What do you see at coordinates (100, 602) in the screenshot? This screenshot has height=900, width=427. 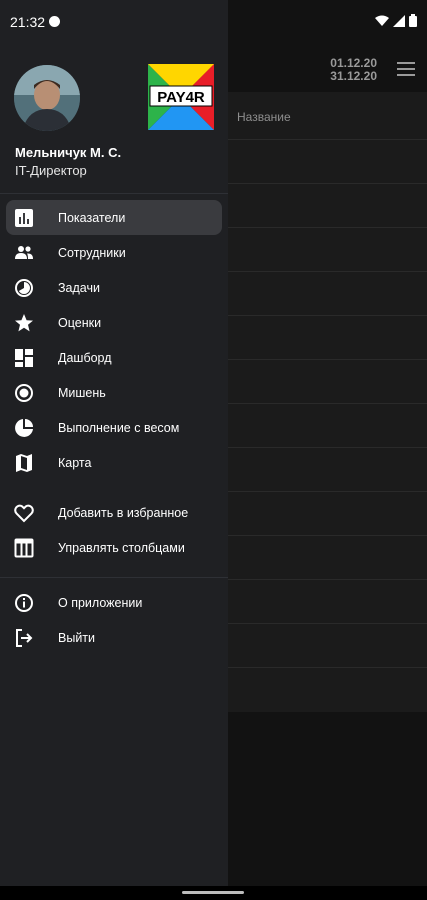 I see `menu-item-label: О приложении` at bounding box center [100, 602].